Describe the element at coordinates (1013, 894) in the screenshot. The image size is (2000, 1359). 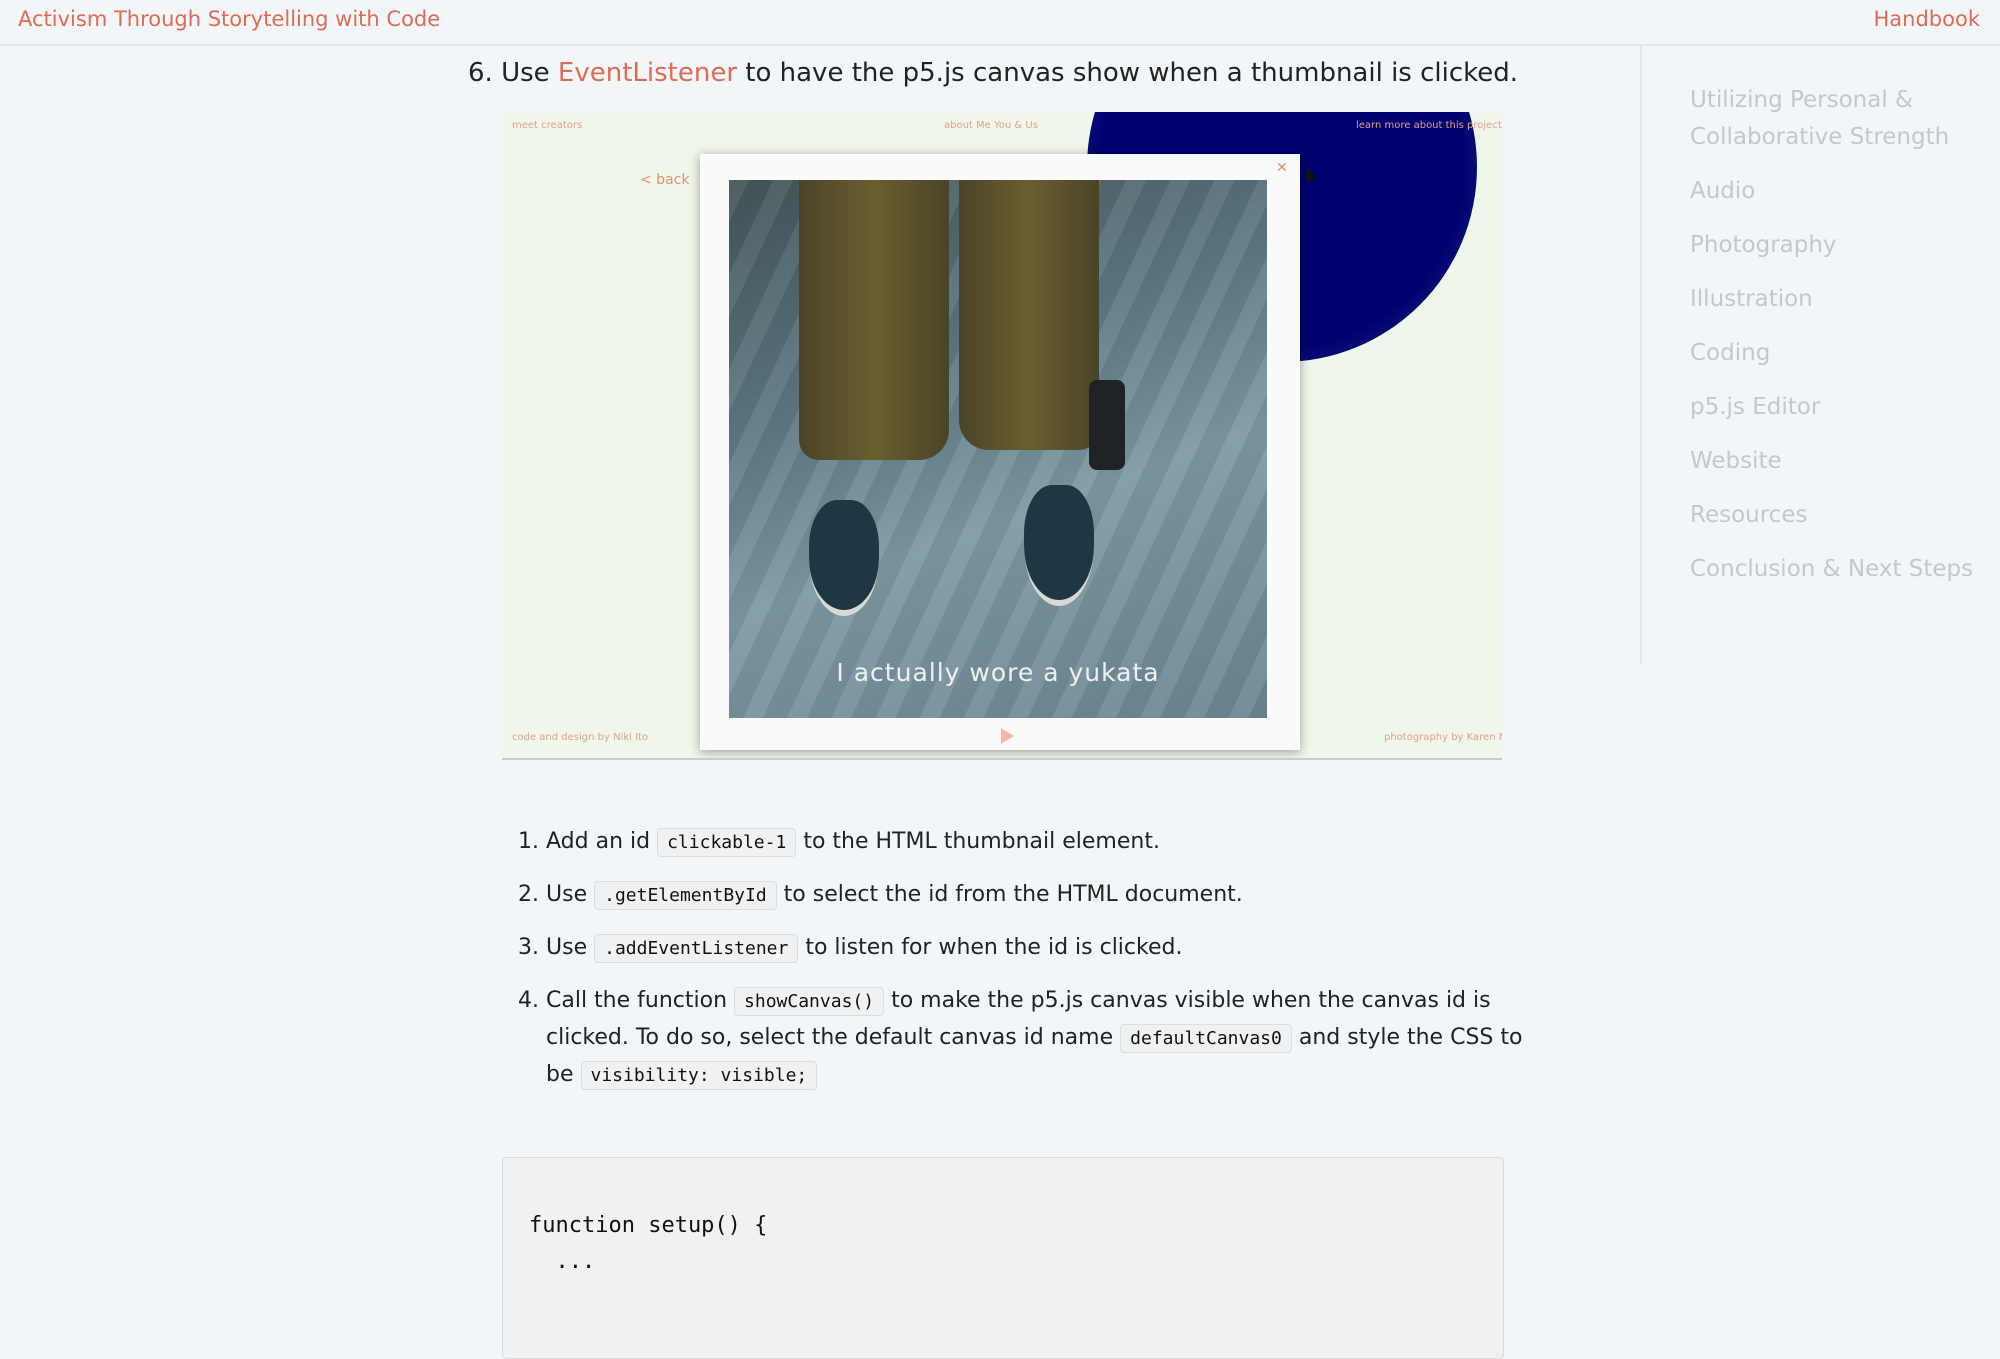
I see `step-text: to select the id from the HTML document.` at that location.